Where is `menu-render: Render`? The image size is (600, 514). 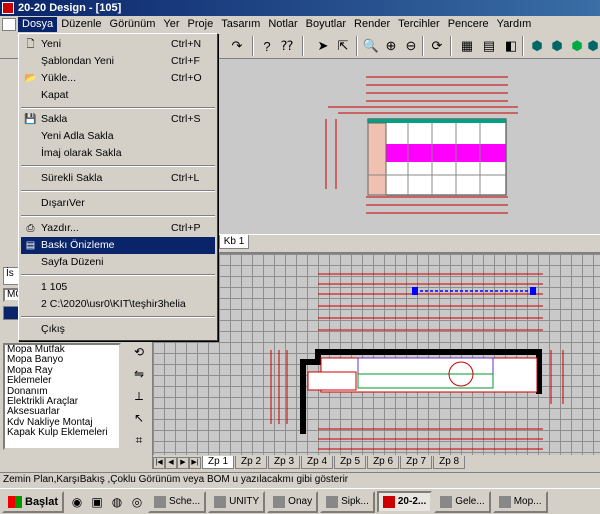
menu-render: Render is located at coordinates (372, 24).